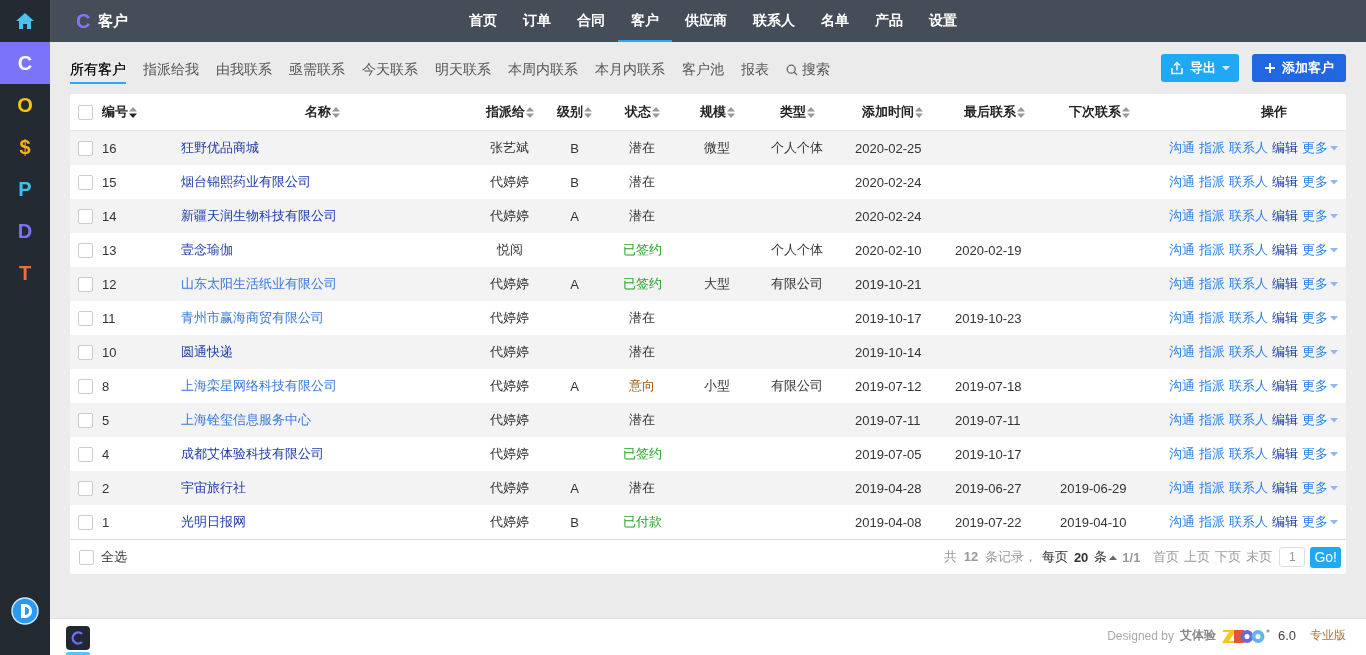 Image resolution: width=1366 pixels, height=655 pixels. I want to click on nav-tab: 首页, so click(483, 21).